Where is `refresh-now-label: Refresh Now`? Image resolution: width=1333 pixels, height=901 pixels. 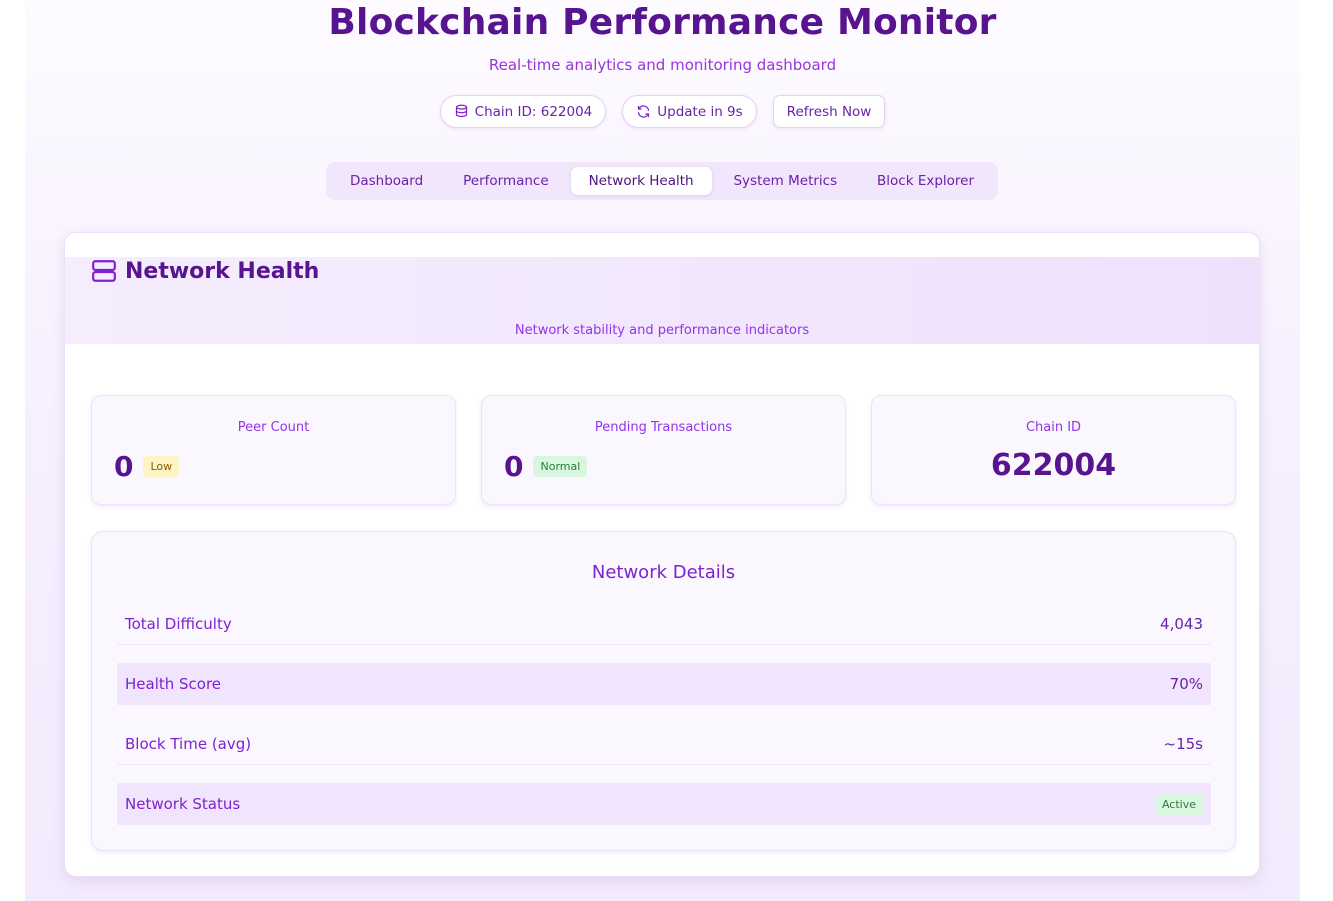
refresh-now-label: Refresh Now is located at coordinates (829, 111).